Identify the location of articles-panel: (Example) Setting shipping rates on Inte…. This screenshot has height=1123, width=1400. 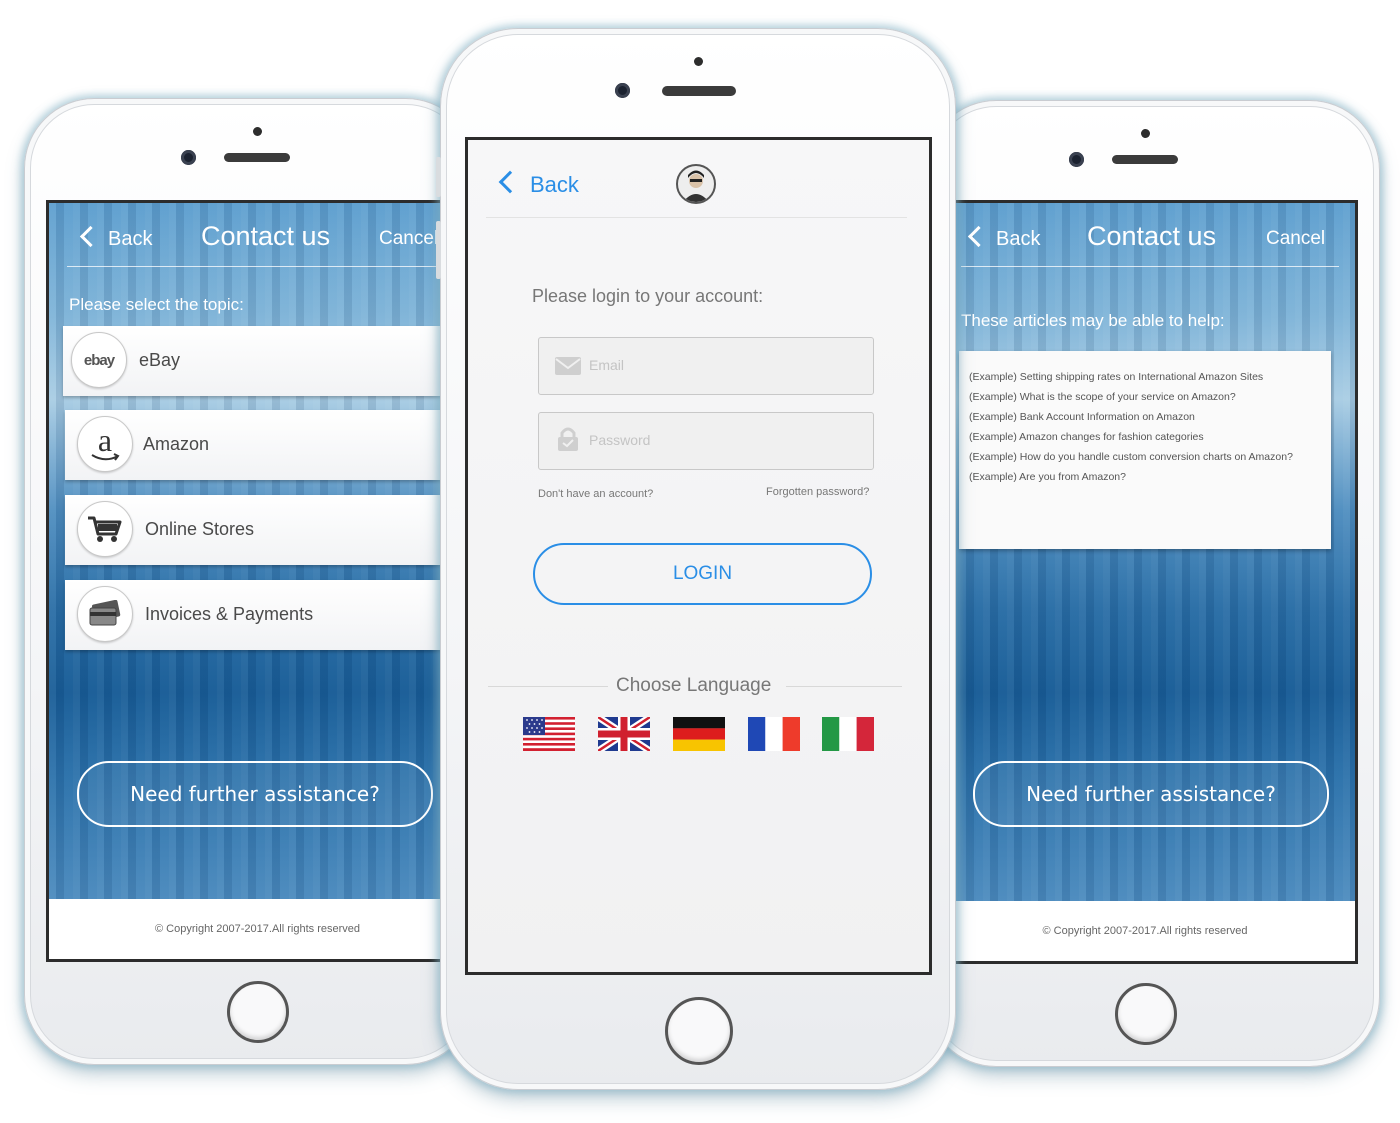
(1145, 450).